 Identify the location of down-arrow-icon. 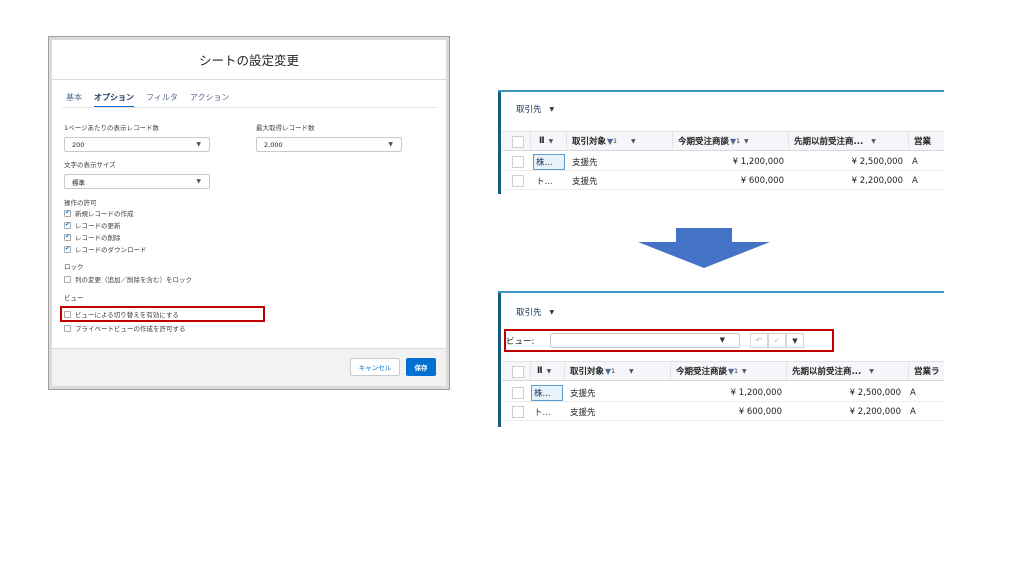
(704, 248).